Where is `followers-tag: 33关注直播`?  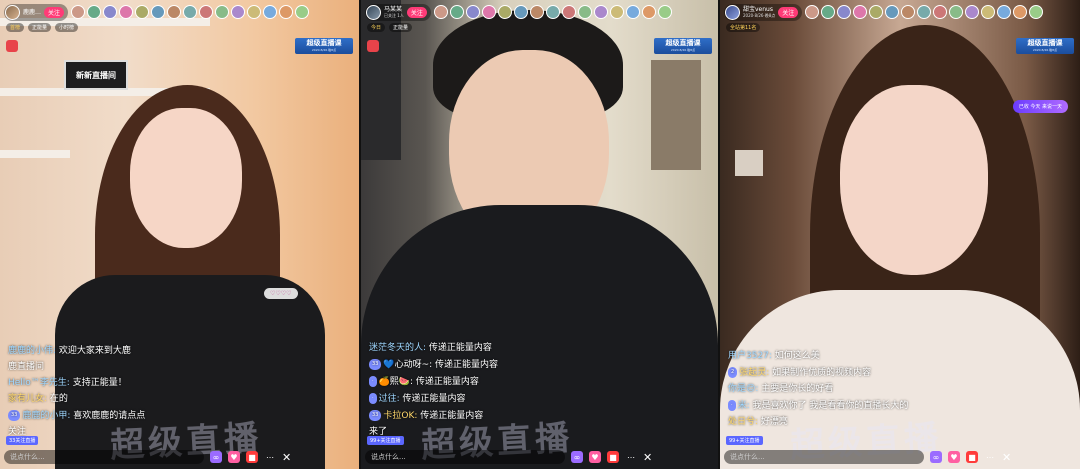 followers-tag: 33关注直播 is located at coordinates (22, 440).